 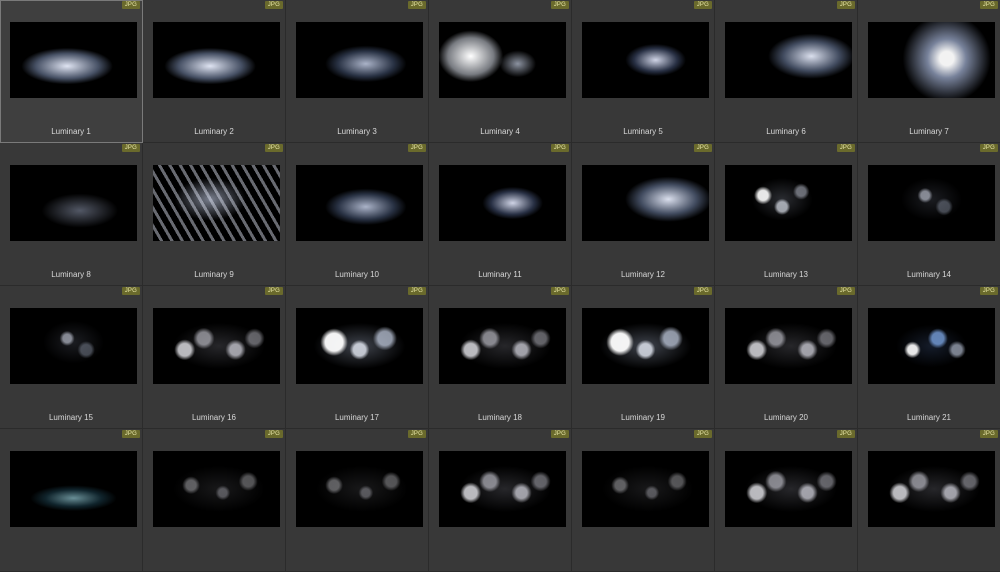 I want to click on thumbnail-item: JPG Luminary 2, so click(x=214, y=71).